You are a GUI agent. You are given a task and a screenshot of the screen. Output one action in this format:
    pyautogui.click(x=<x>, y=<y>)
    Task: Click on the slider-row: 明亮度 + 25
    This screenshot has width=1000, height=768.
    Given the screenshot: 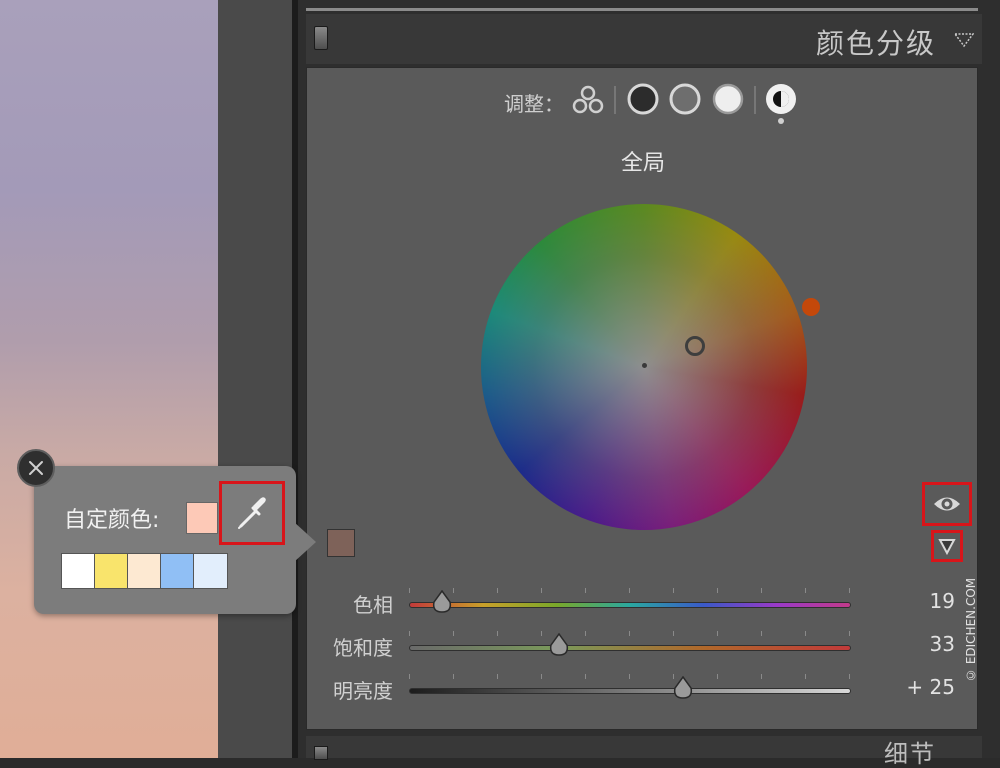 What is the action you would take?
    pyautogui.click(x=643, y=689)
    